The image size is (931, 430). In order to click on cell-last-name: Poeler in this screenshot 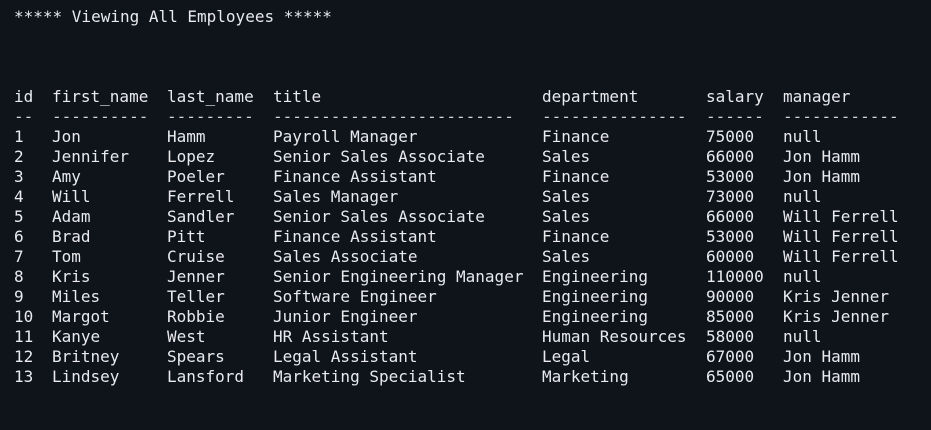, I will do `click(196, 176)`.